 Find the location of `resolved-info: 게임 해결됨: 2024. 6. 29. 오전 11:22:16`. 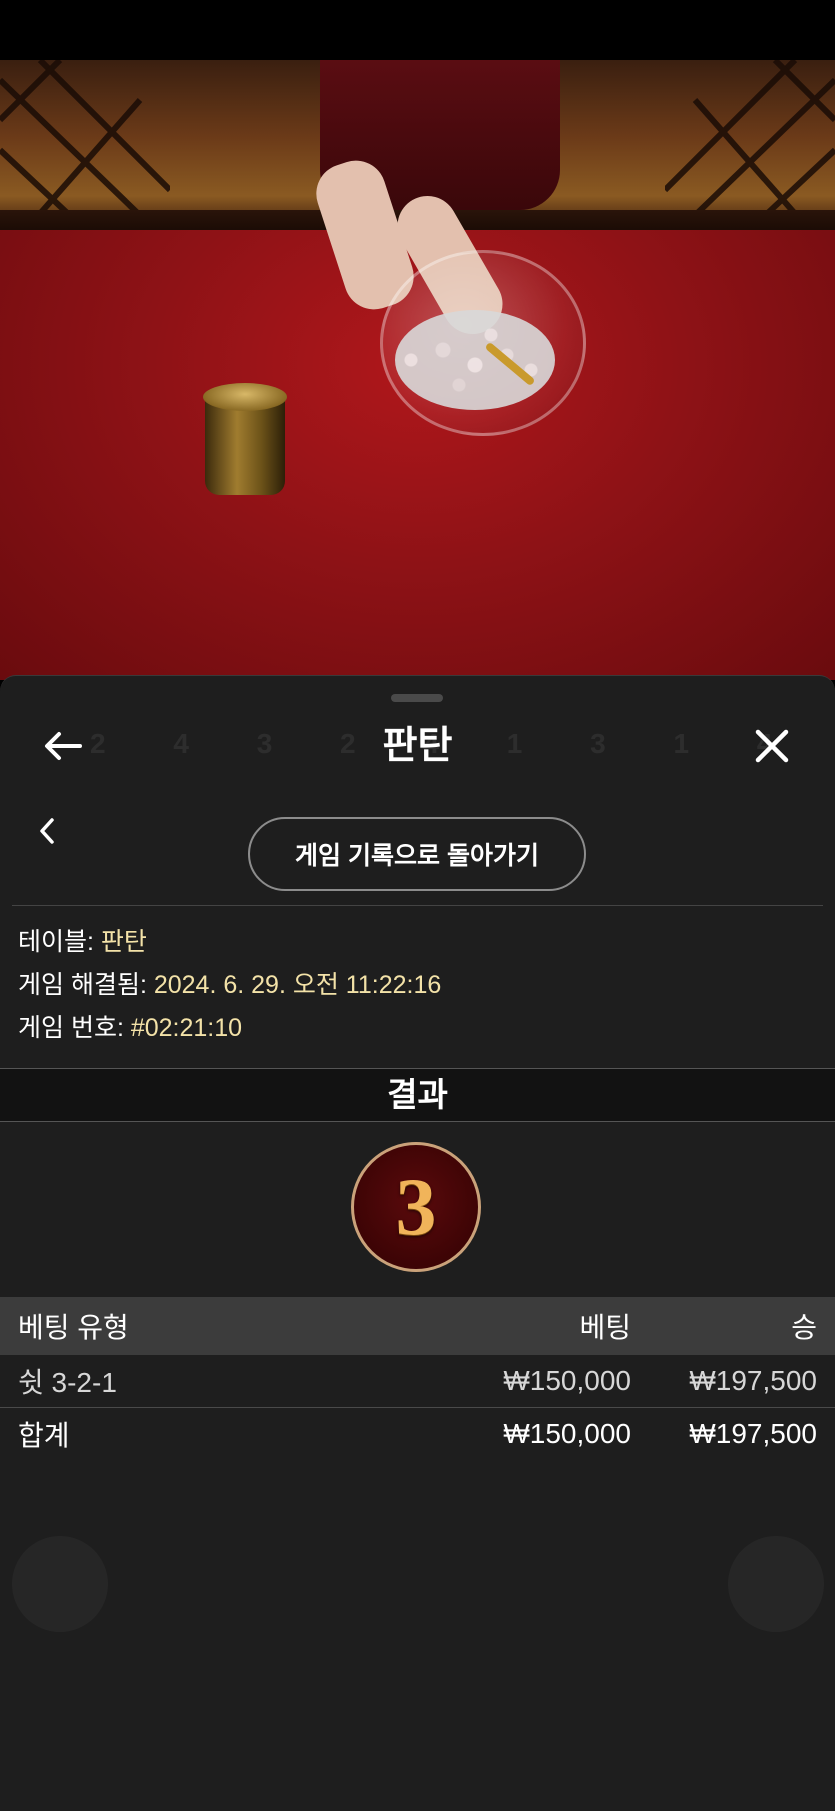

resolved-info: 게임 해결됨: 2024. 6. 29. 오전 11:22:16 is located at coordinates (229, 985).